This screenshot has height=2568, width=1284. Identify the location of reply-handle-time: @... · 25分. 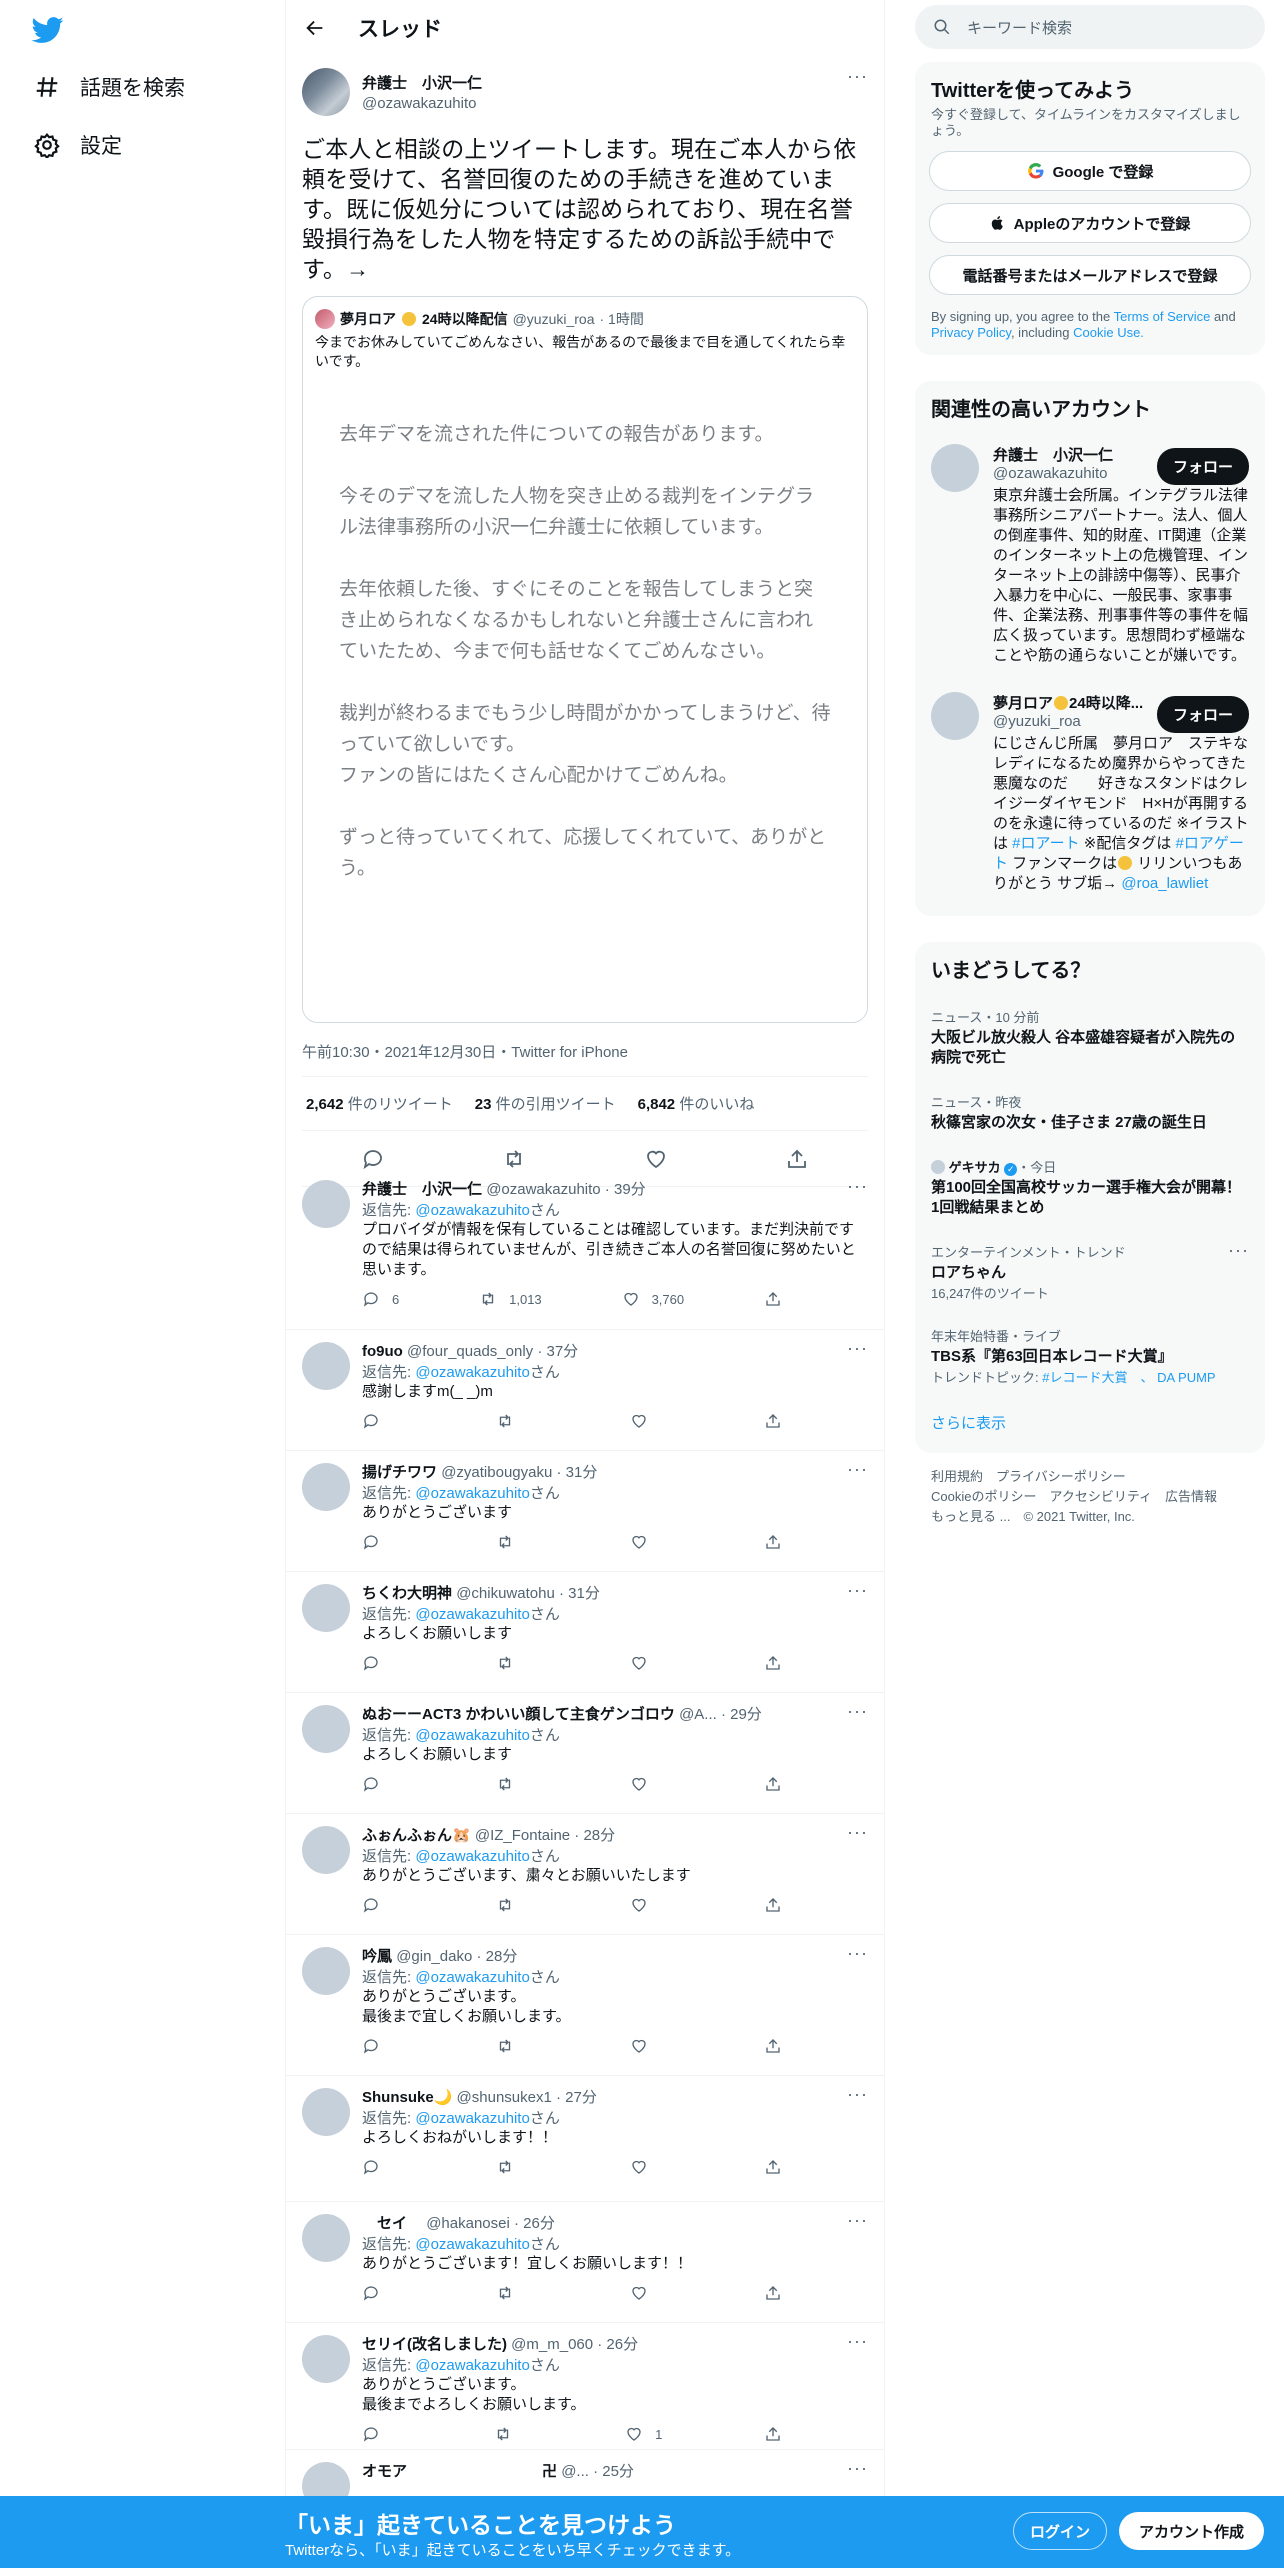
(597, 2471).